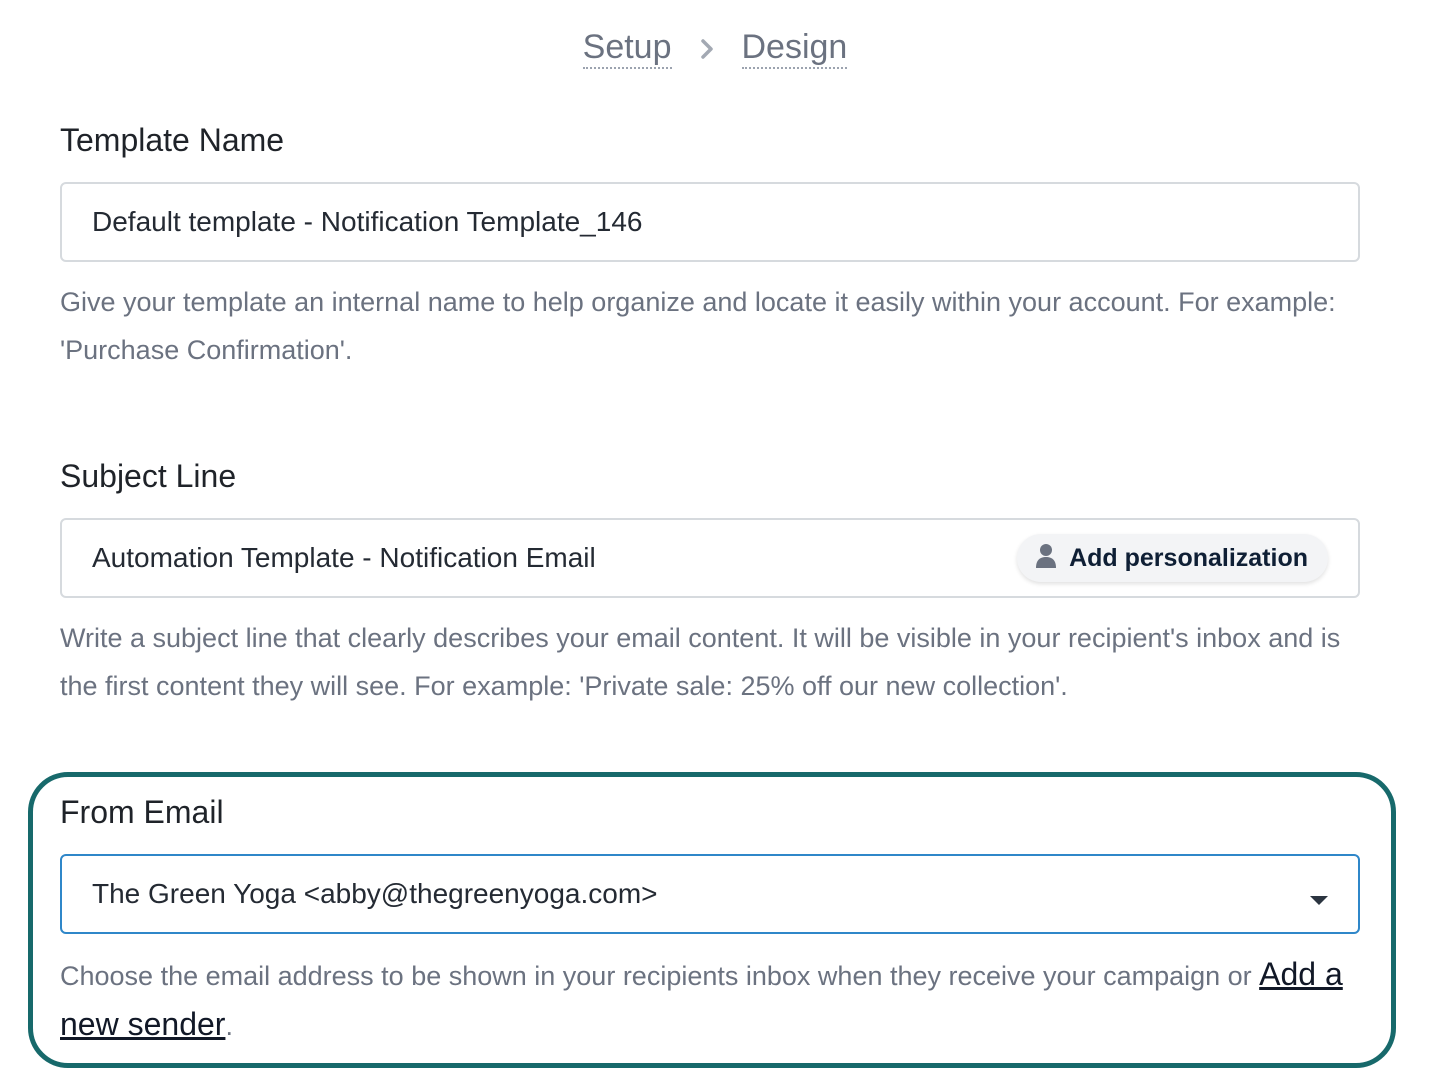  Describe the element at coordinates (172, 140) in the screenshot. I see `template-name-label: Template Name` at that location.